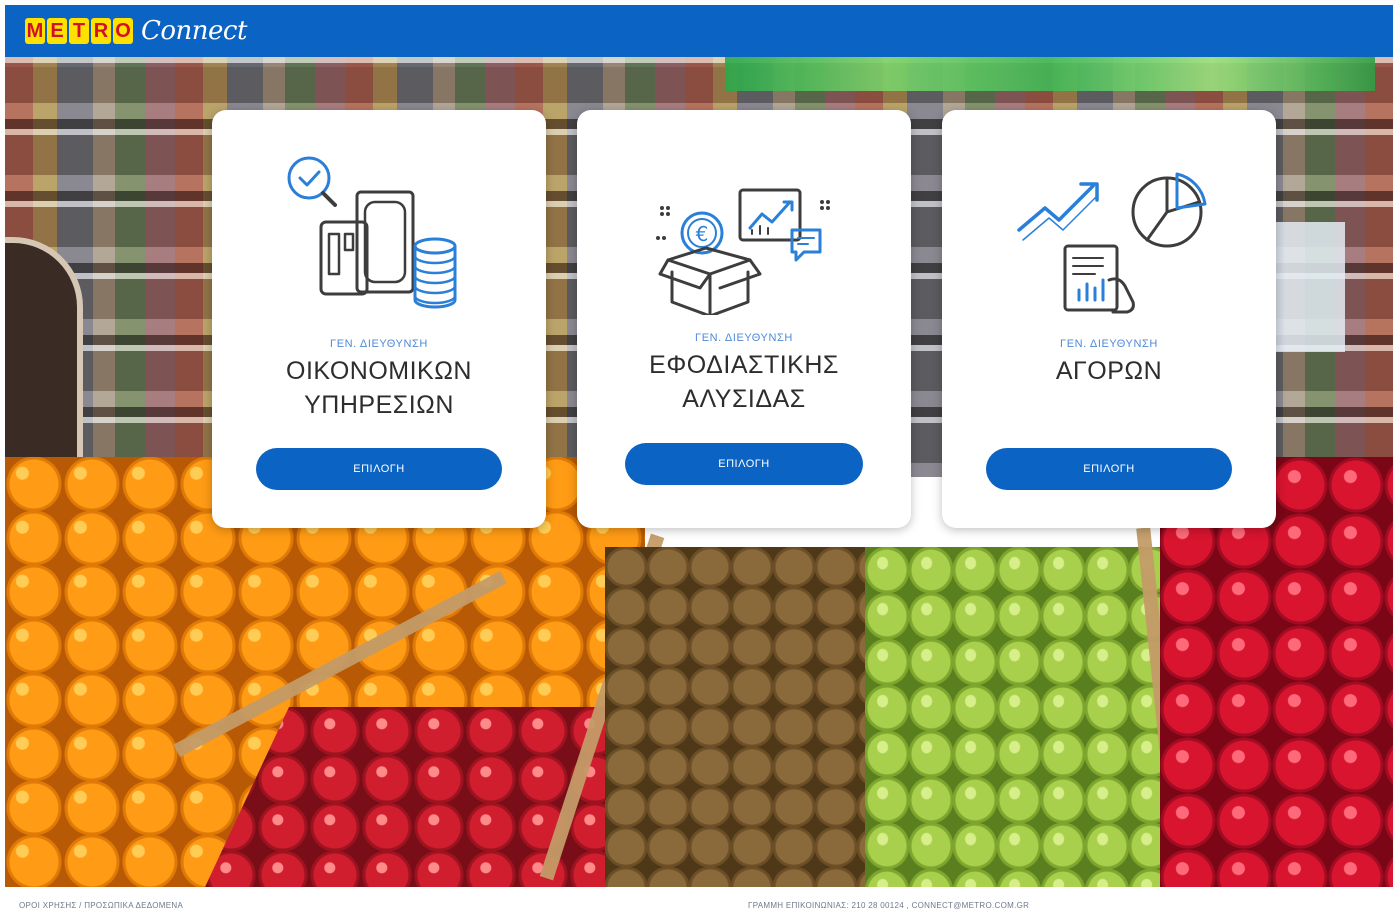 This screenshot has height=914, width=1396. What do you see at coordinates (35, 31) in the screenshot?
I see `logo-letter: M` at bounding box center [35, 31].